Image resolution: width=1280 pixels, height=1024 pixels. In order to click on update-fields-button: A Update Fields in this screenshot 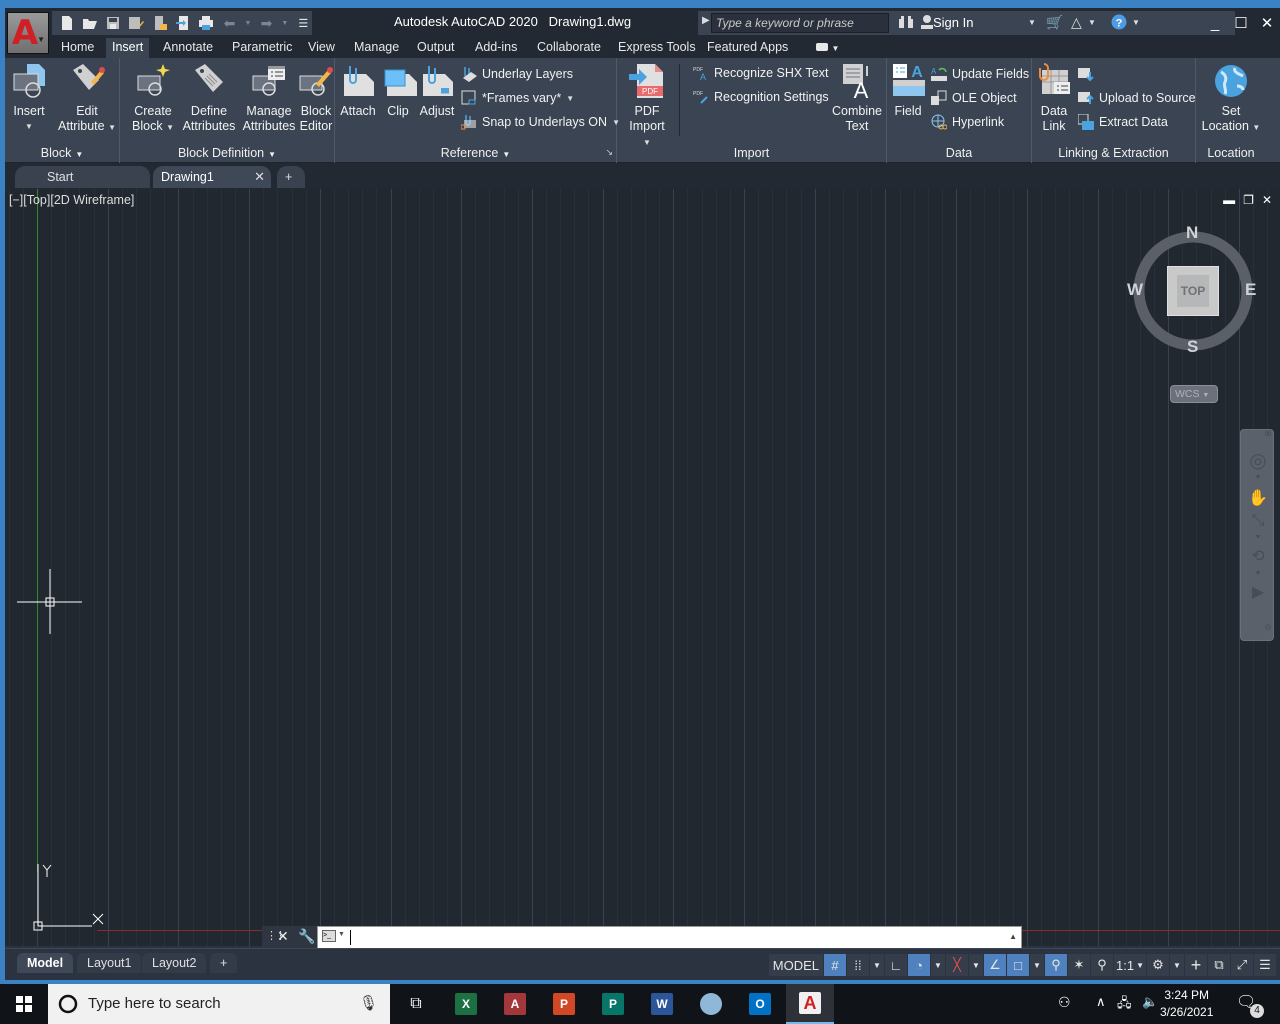, I will do `click(980, 74)`.